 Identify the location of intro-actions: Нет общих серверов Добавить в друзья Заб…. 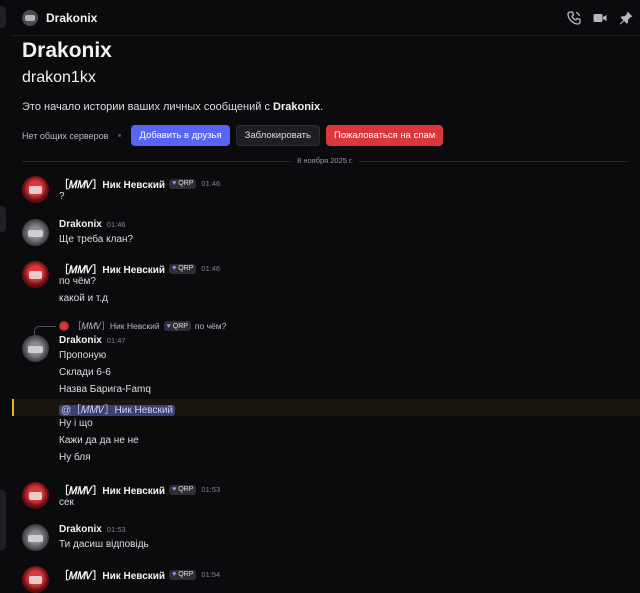
(235, 135).